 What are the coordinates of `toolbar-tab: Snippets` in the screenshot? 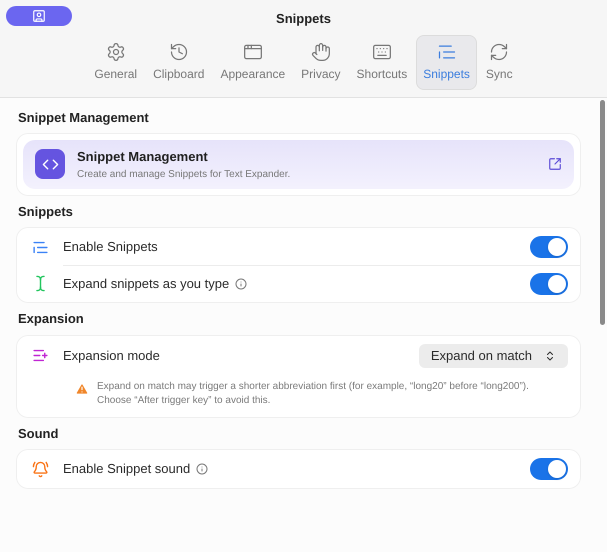 It's located at (446, 62).